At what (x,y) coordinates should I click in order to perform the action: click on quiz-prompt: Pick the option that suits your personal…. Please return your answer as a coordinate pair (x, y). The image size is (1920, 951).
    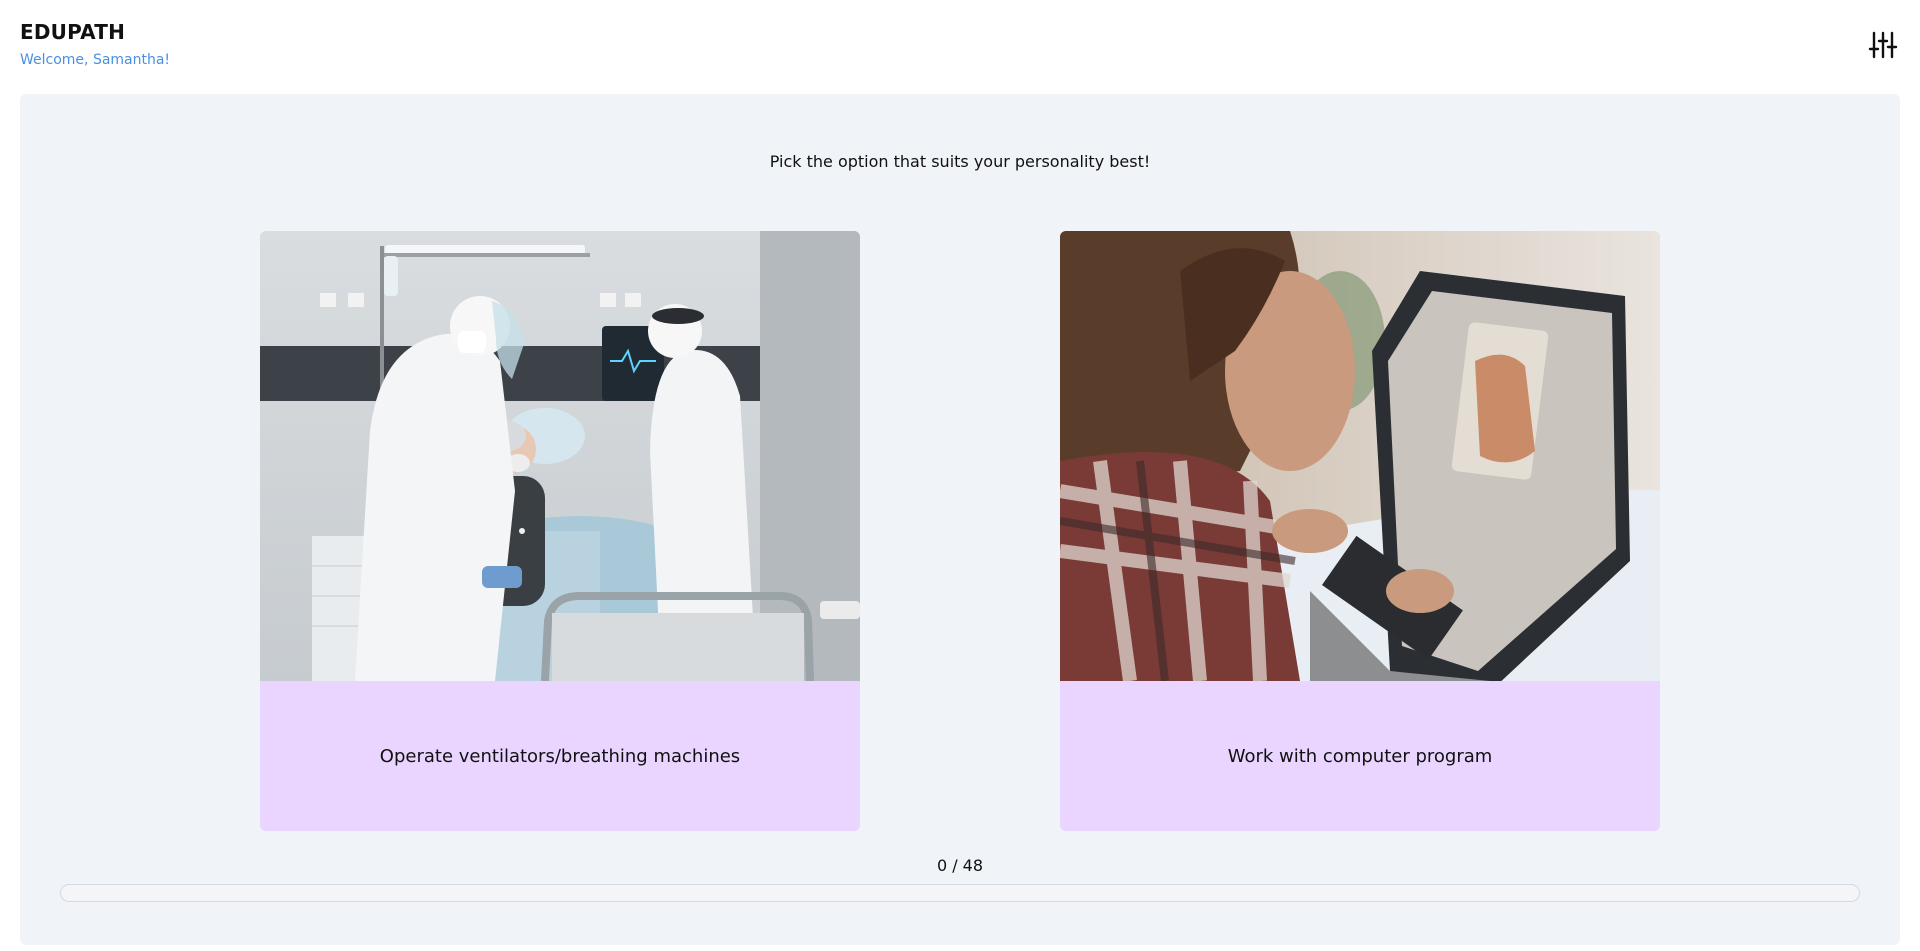
    Looking at the image, I should click on (960, 161).